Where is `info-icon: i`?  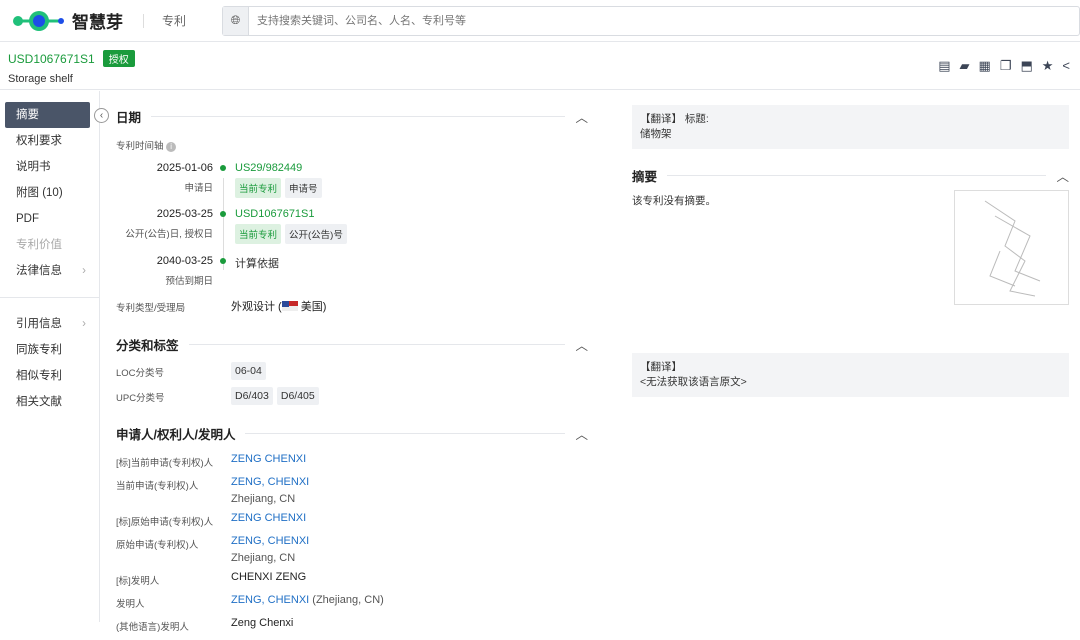 info-icon: i is located at coordinates (171, 147).